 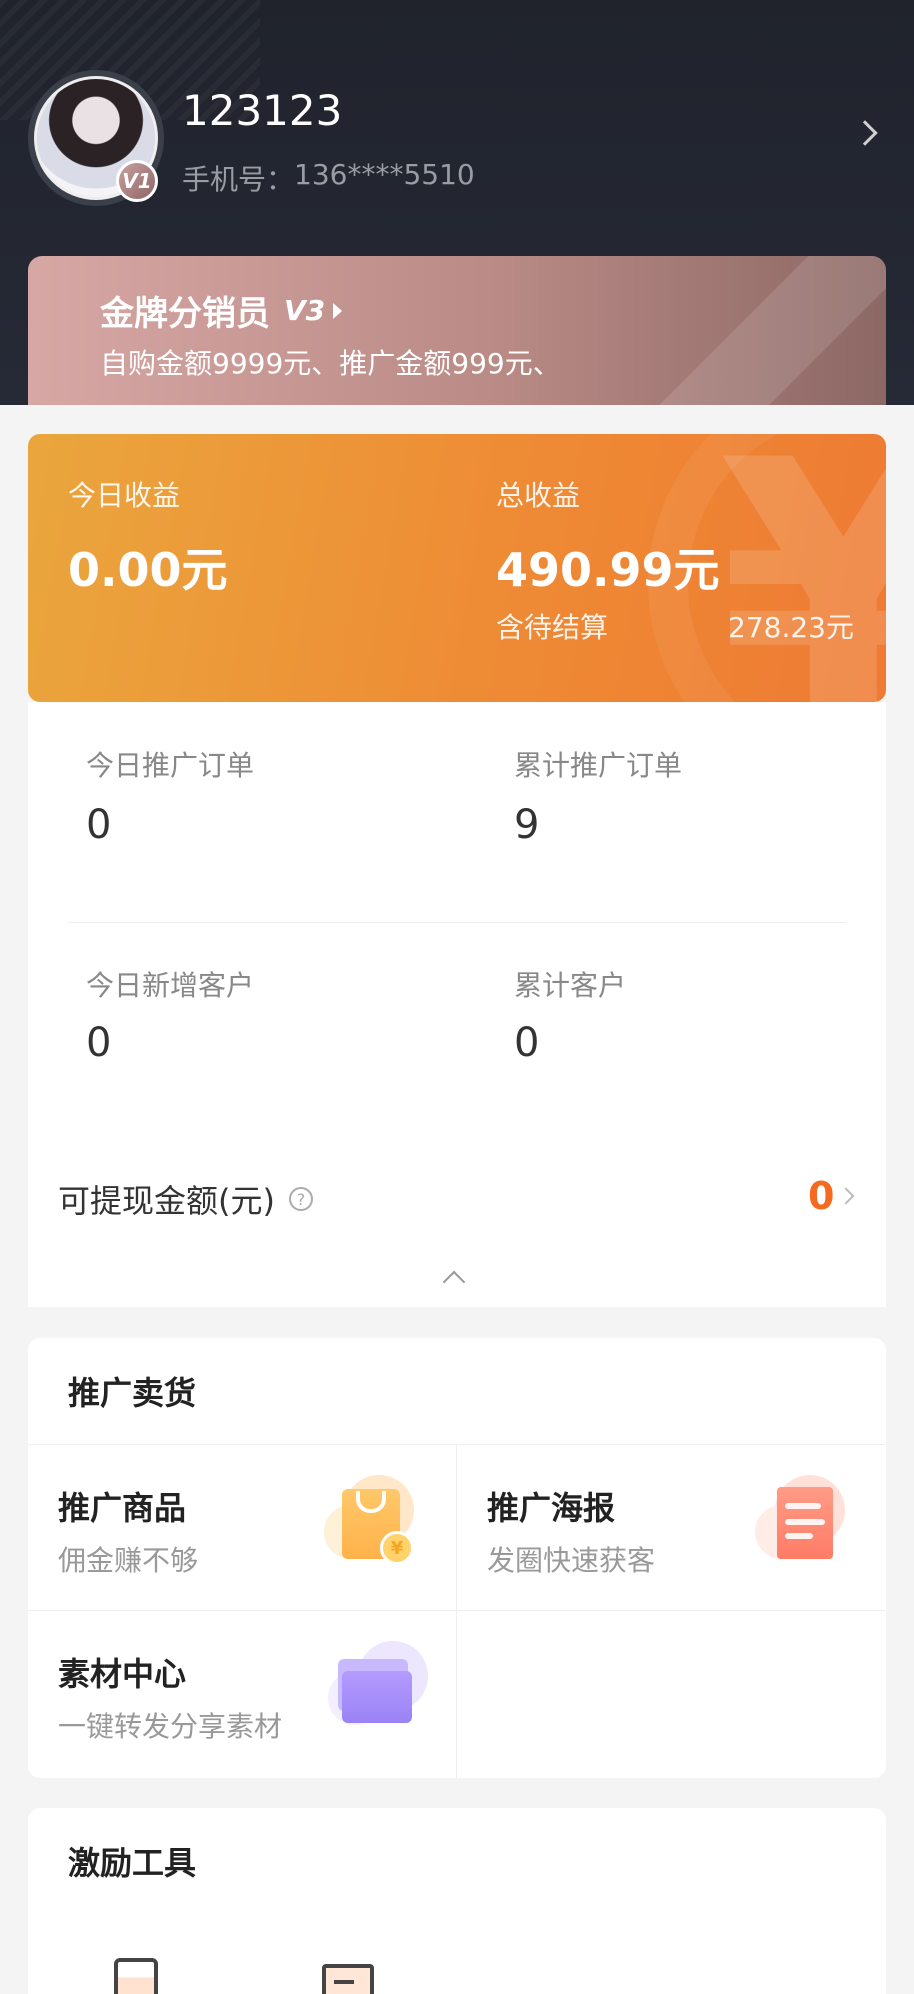 What do you see at coordinates (99, 1043) in the screenshot?
I see `today-customers-value: 0` at bounding box center [99, 1043].